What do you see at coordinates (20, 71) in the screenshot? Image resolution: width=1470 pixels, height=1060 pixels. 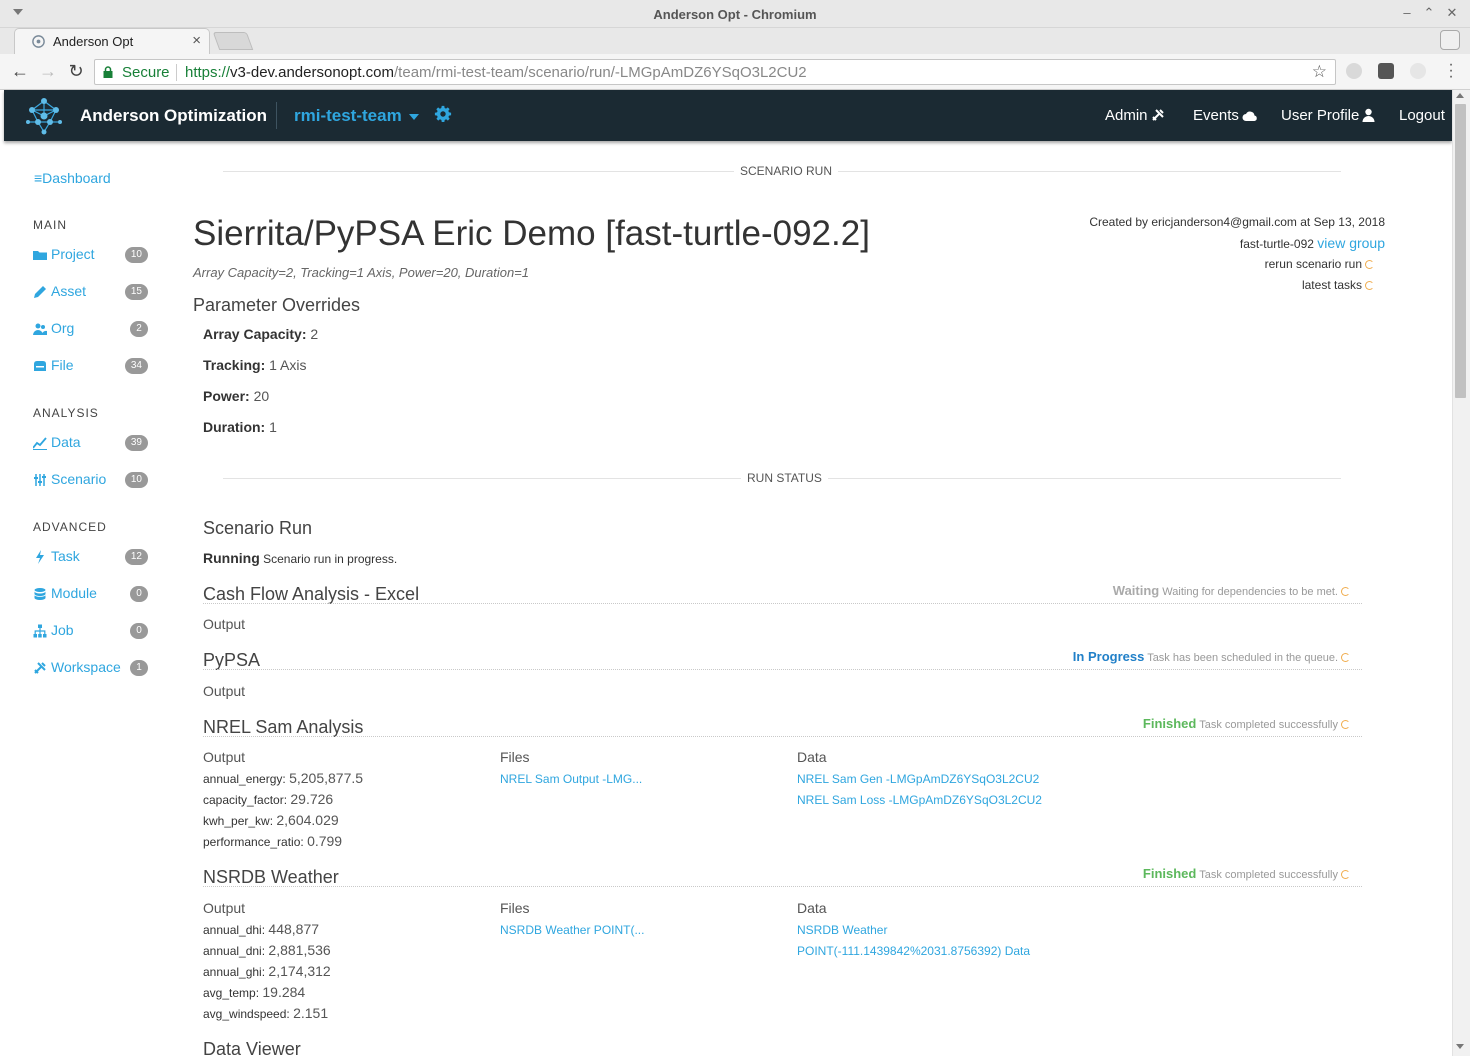 I see `back-icon: ←` at bounding box center [20, 71].